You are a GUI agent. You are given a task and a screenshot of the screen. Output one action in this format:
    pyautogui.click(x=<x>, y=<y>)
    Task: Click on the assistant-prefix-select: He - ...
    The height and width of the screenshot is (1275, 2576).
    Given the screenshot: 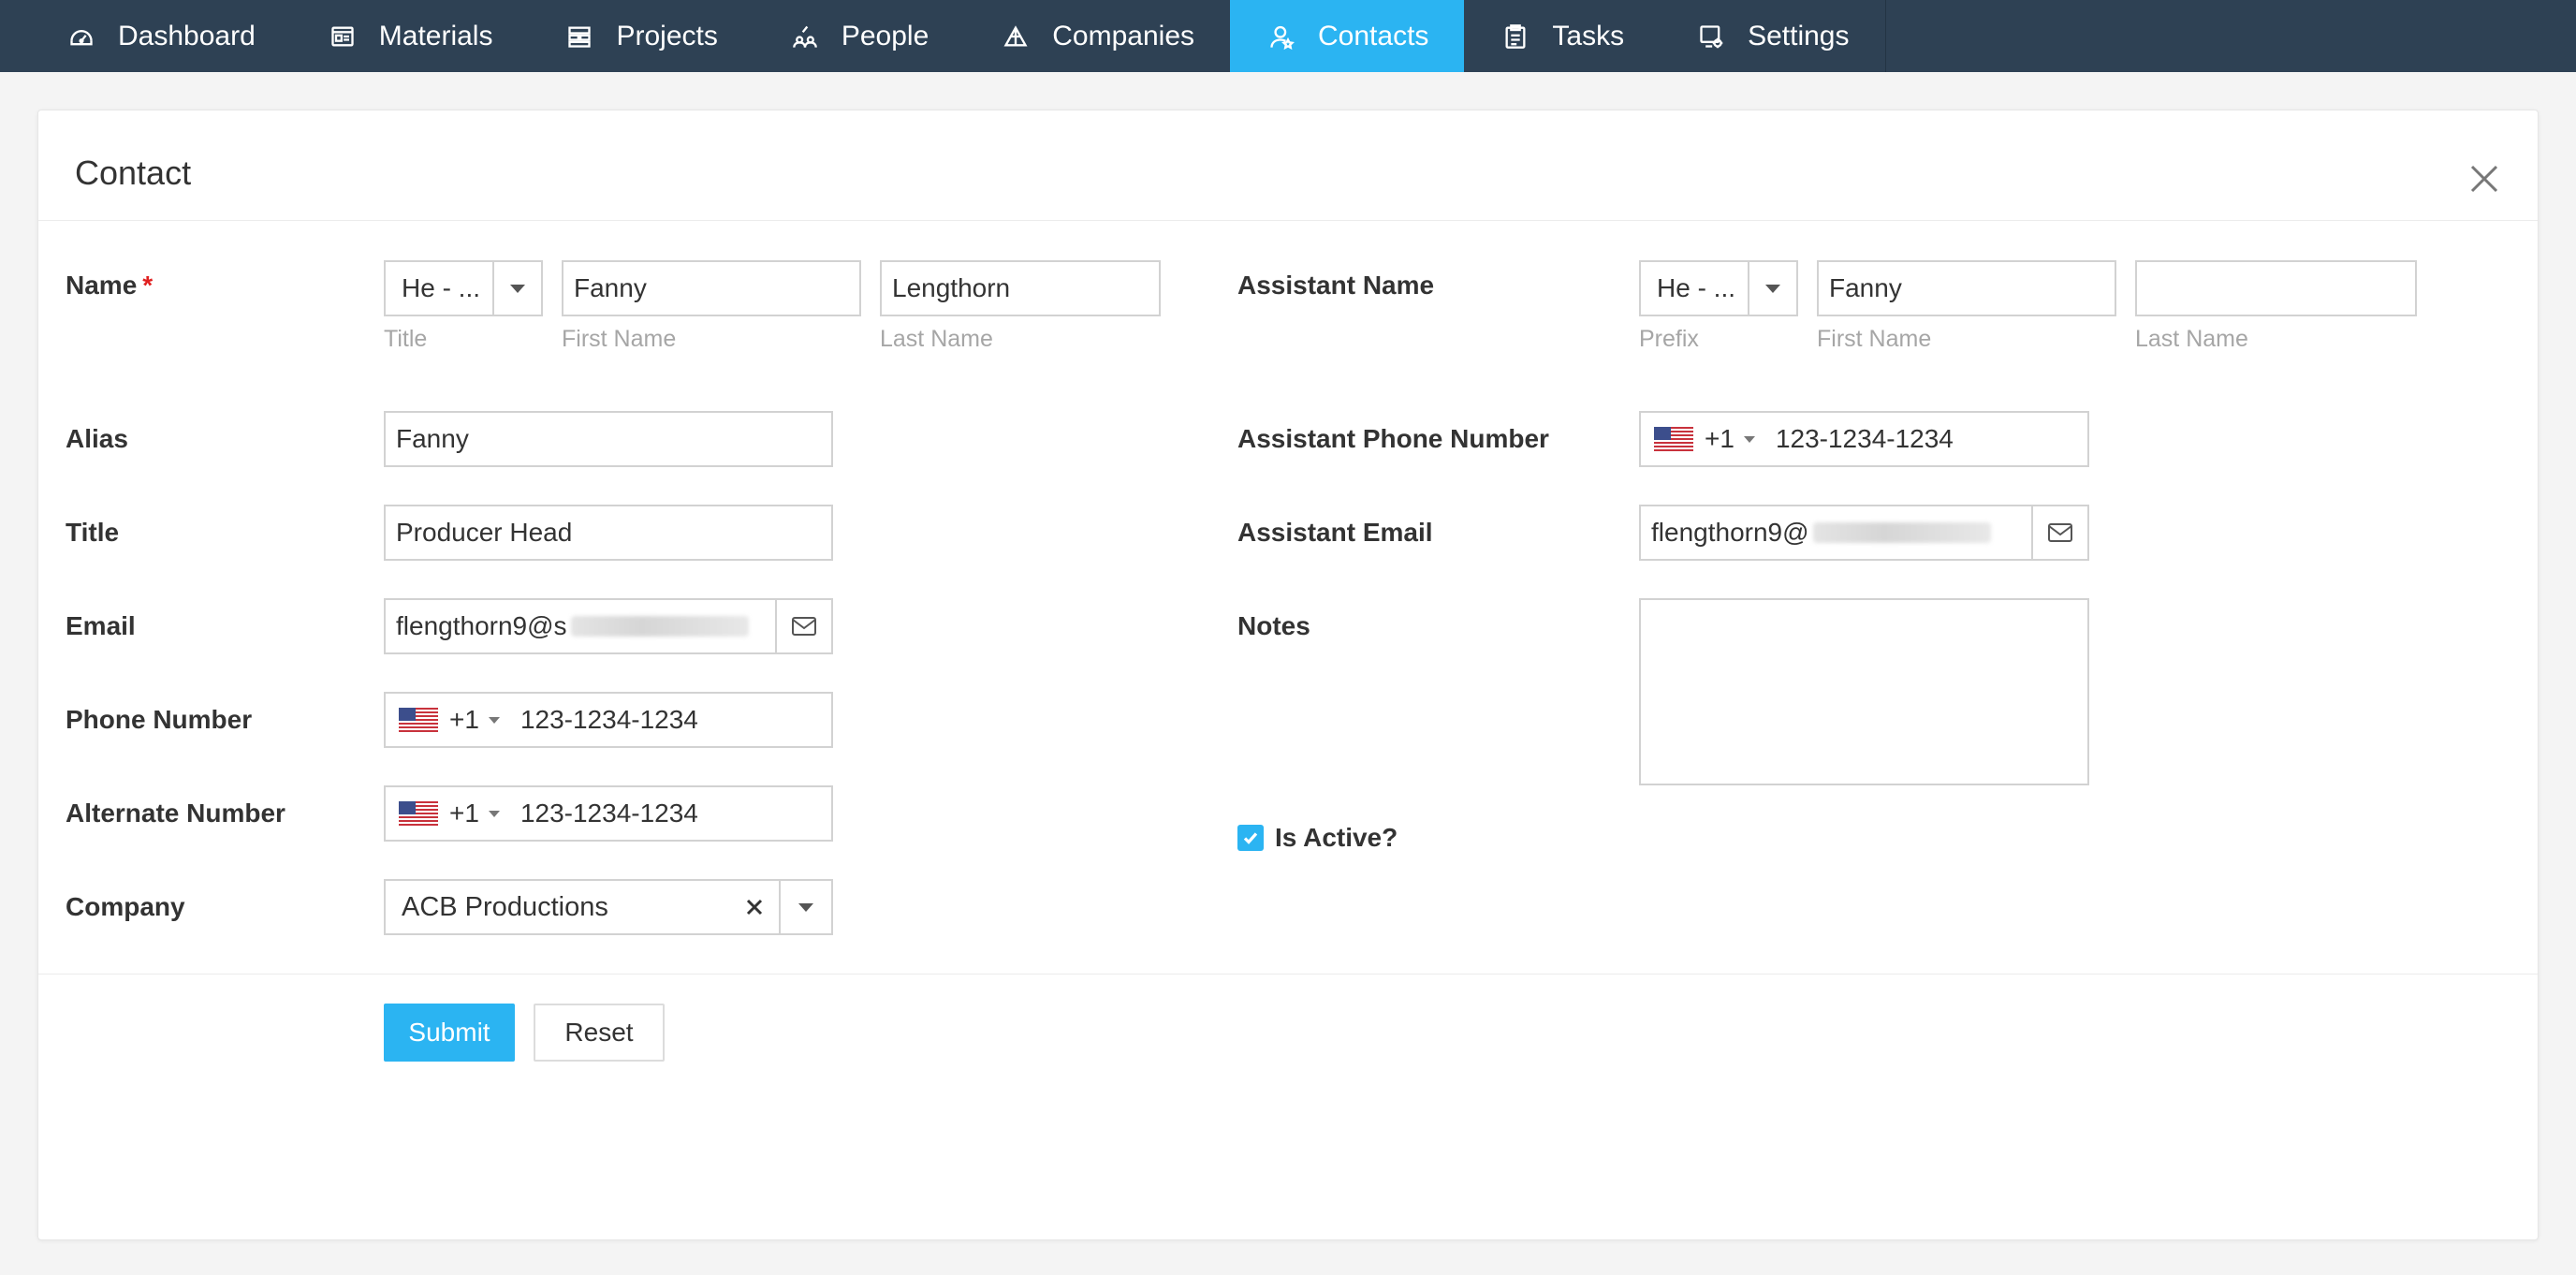 What is the action you would take?
    pyautogui.click(x=1718, y=288)
    